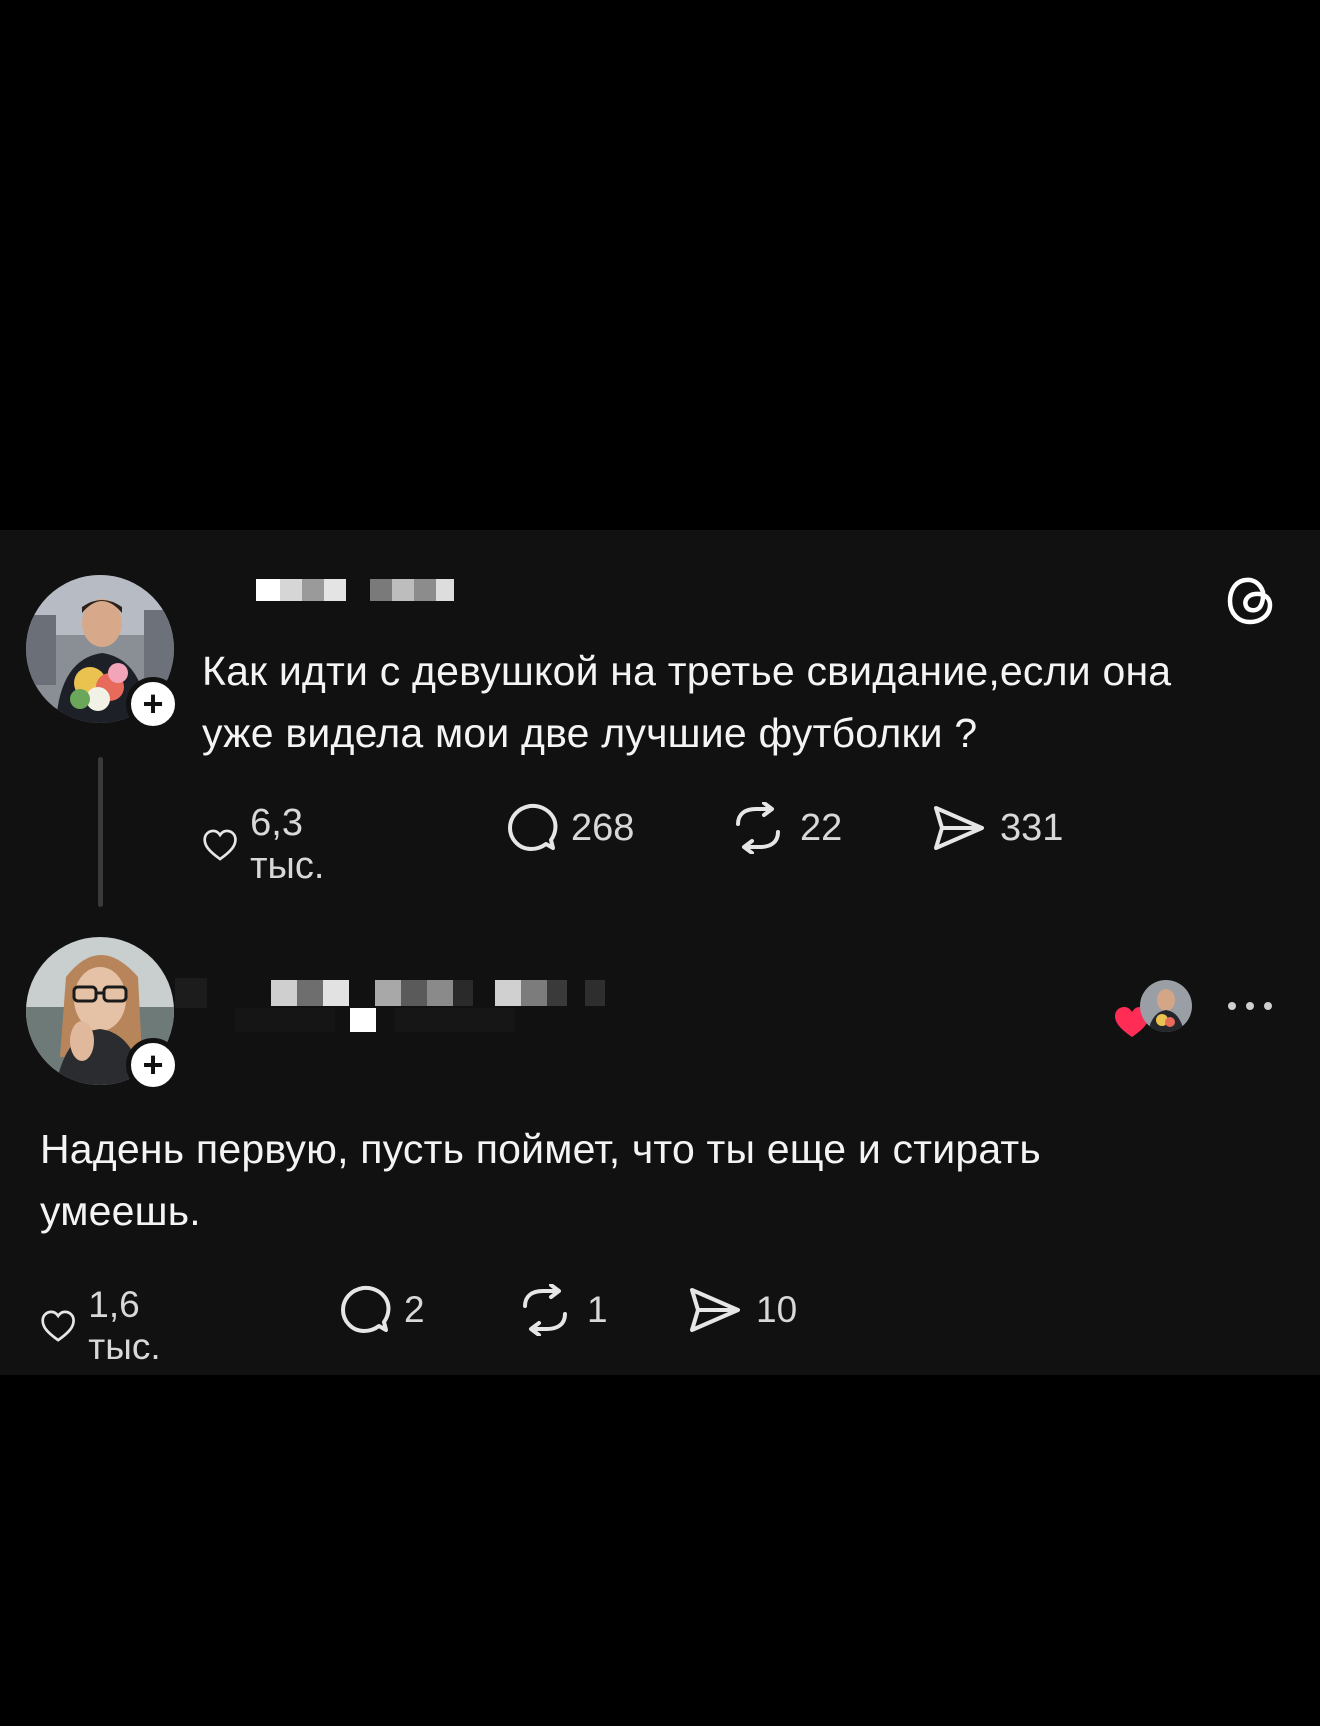 This screenshot has width=1320, height=1726. I want to click on reply-share-button: 10, so click(741, 1310).